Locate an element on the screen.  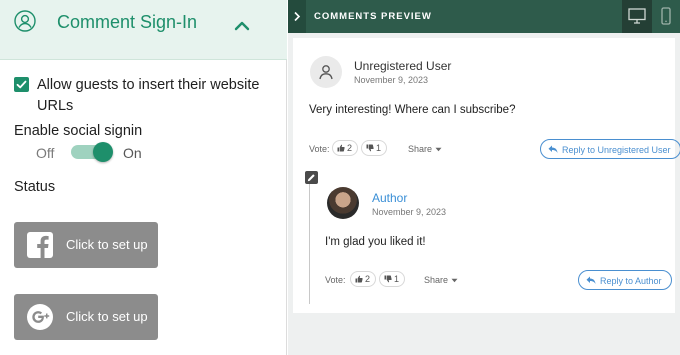
desktop-icon is located at coordinates (637, 16).